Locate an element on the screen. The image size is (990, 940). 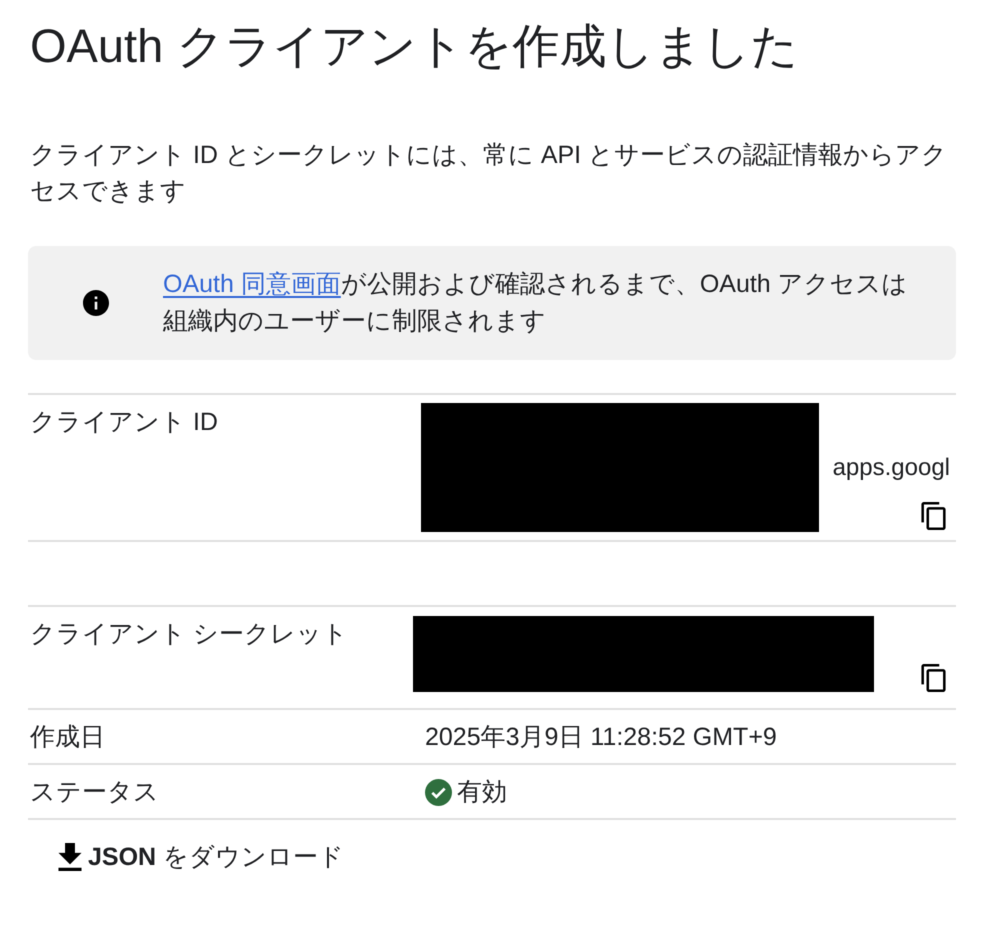
notice-text: OAuth 同意画面が公開および確認されるまで、OAuth アクセスは組織内のユーザーに制限されます is located at coordinates (536, 303).